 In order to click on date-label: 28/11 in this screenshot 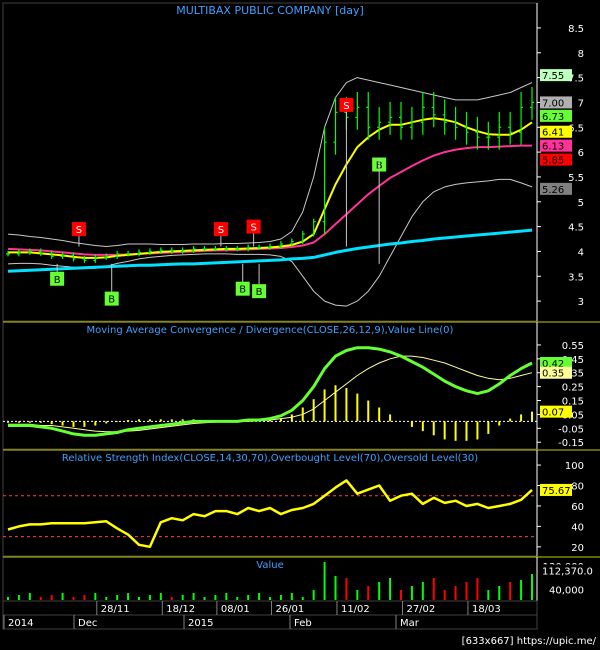, I will do `click(115, 609)`.